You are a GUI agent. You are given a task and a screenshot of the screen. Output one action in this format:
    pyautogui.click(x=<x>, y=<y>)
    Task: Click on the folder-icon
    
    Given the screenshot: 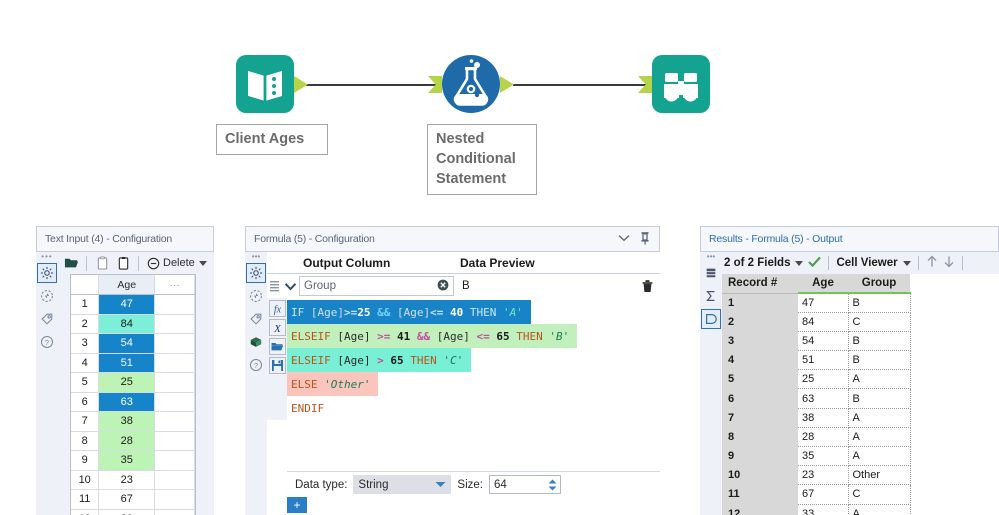 What is the action you would take?
    pyautogui.click(x=277, y=346)
    